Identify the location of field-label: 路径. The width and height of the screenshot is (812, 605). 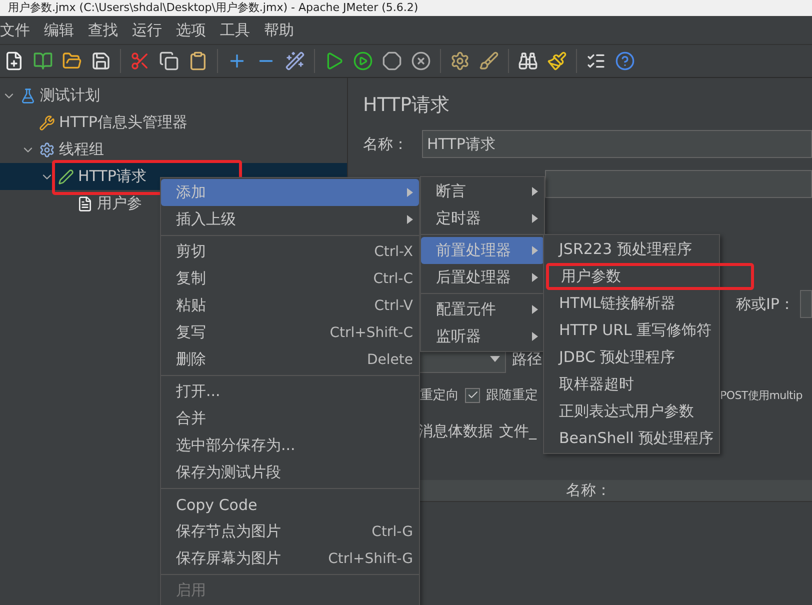
(527, 359).